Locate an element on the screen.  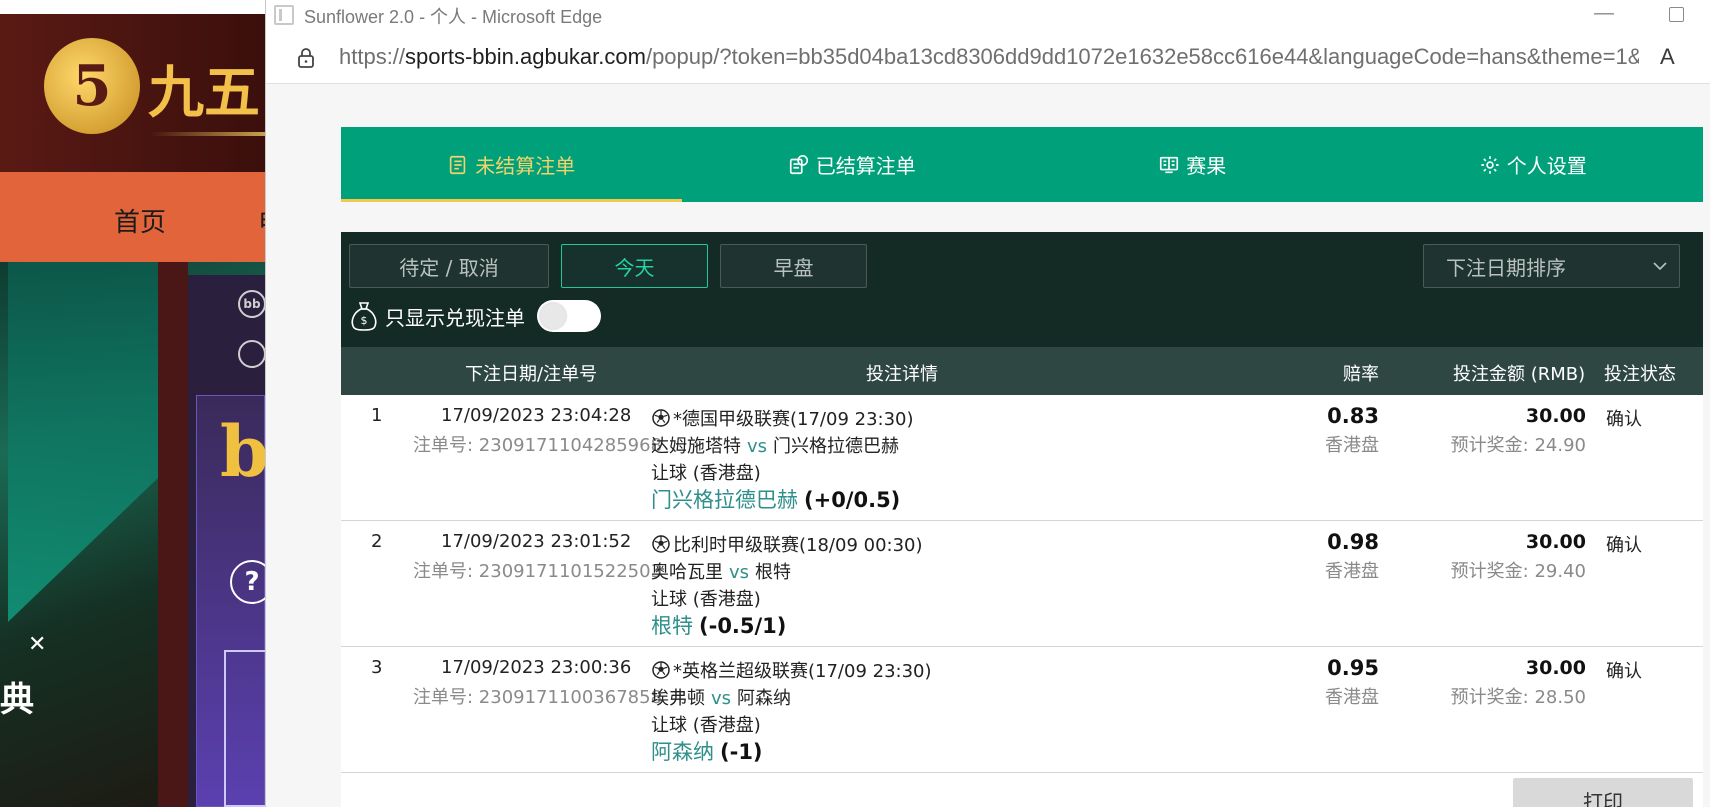
bet-selection: 门兴格拉德巴赫 (+0/0.5) is located at coordinates (775, 499).